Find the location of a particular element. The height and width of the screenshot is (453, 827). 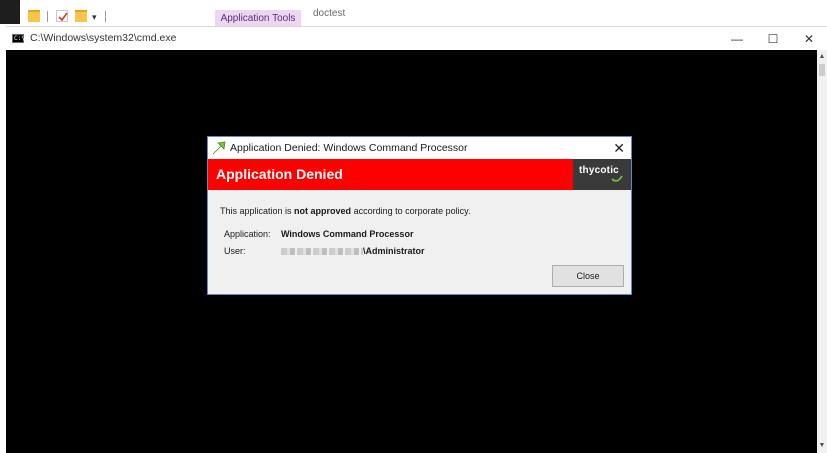

denied-banner: Application Denied is located at coordinates (390, 174).